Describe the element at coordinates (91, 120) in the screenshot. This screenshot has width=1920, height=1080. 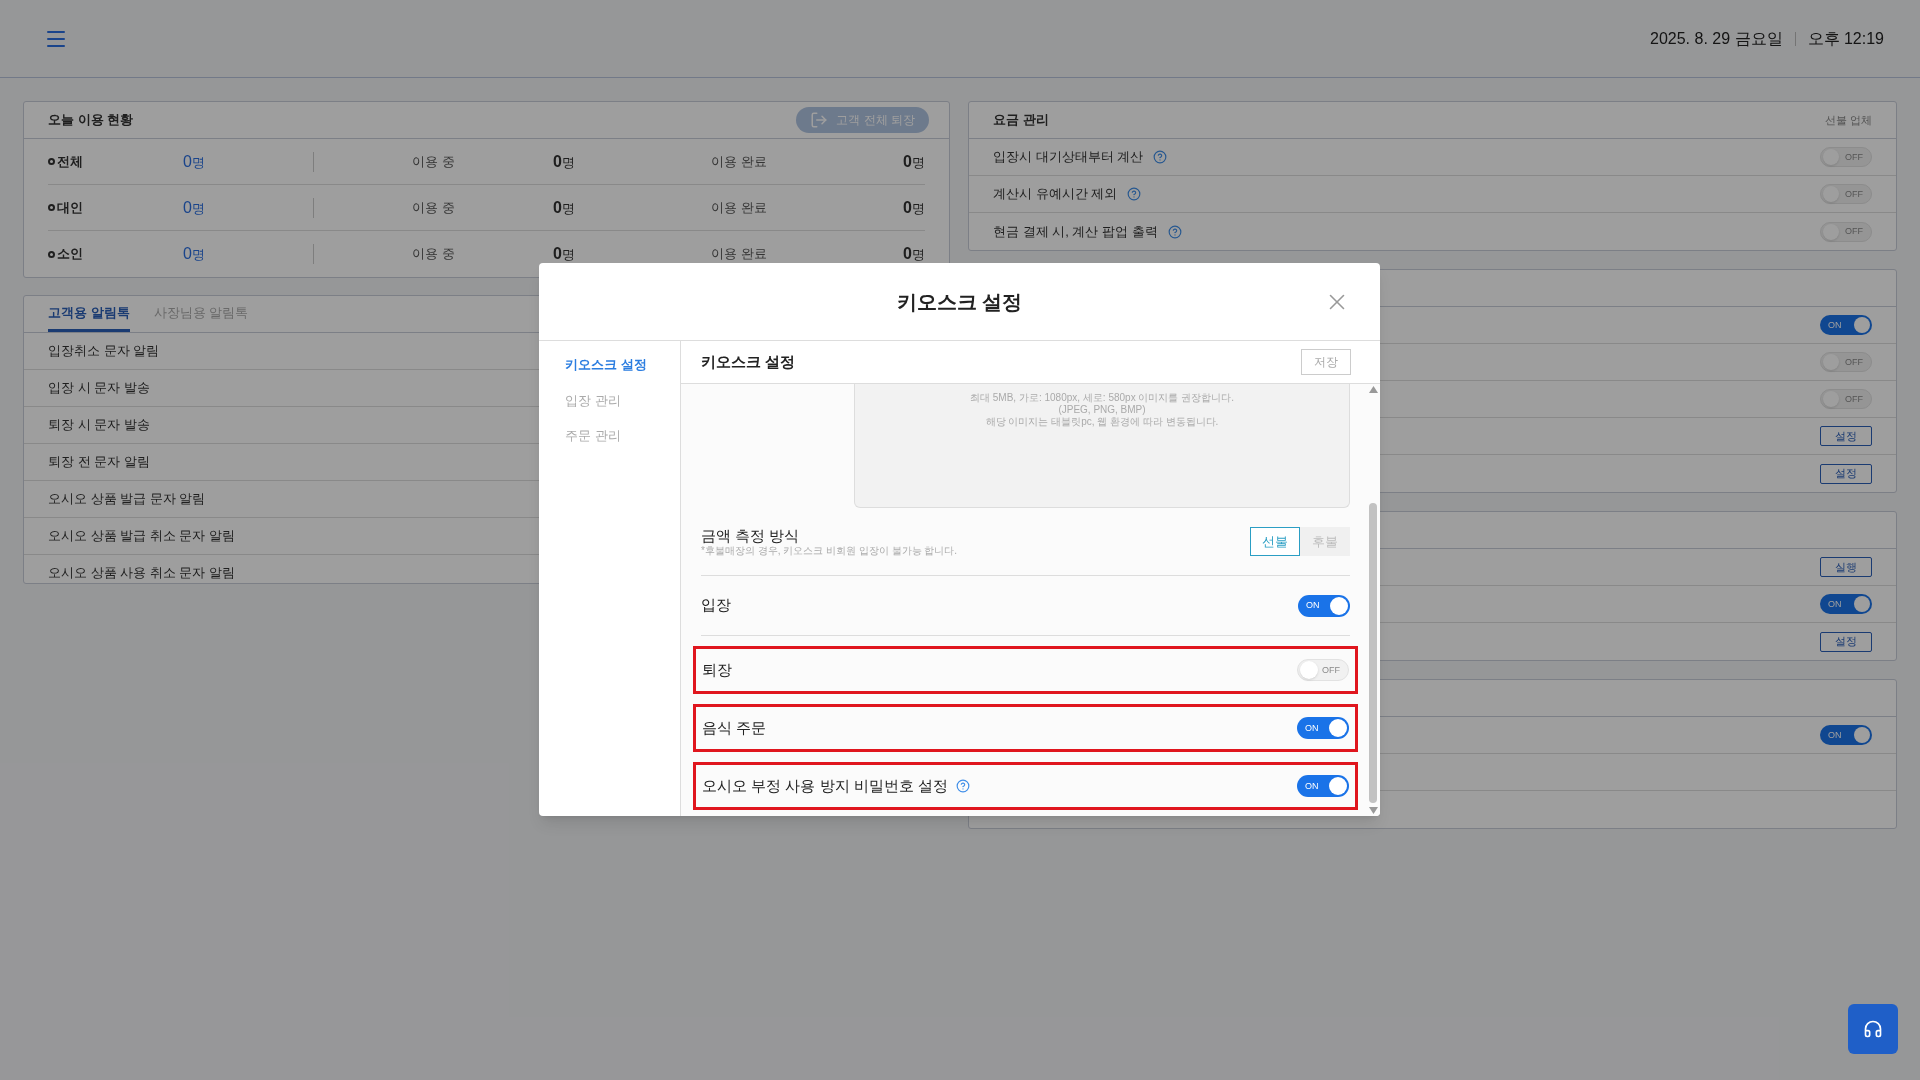
I see `panel-title: 오늘 이용 현황` at that location.